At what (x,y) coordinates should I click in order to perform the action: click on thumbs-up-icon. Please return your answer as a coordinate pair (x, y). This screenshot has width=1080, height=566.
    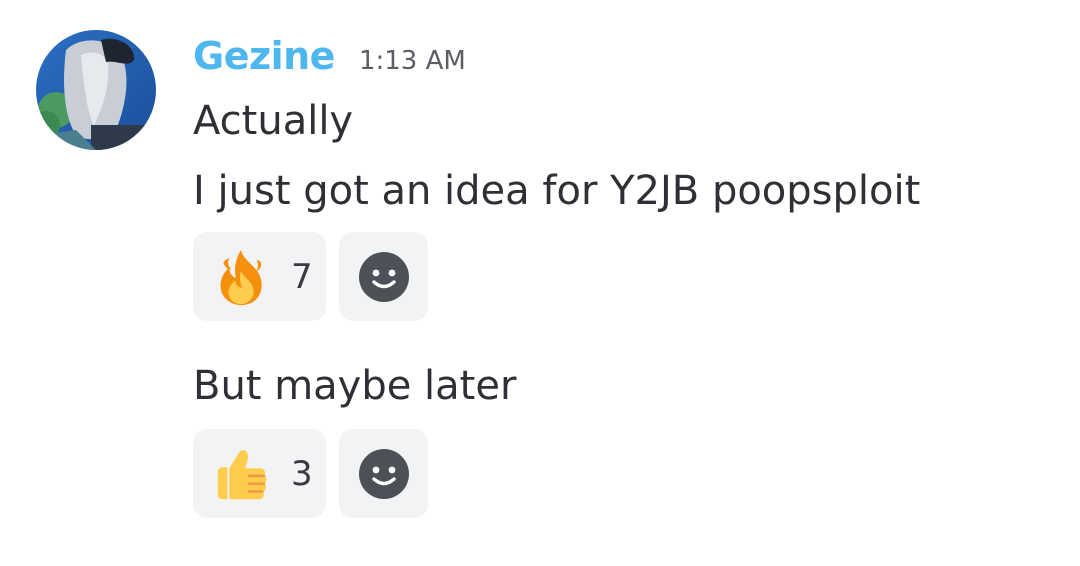
    Looking at the image, I should click on (241, 474).